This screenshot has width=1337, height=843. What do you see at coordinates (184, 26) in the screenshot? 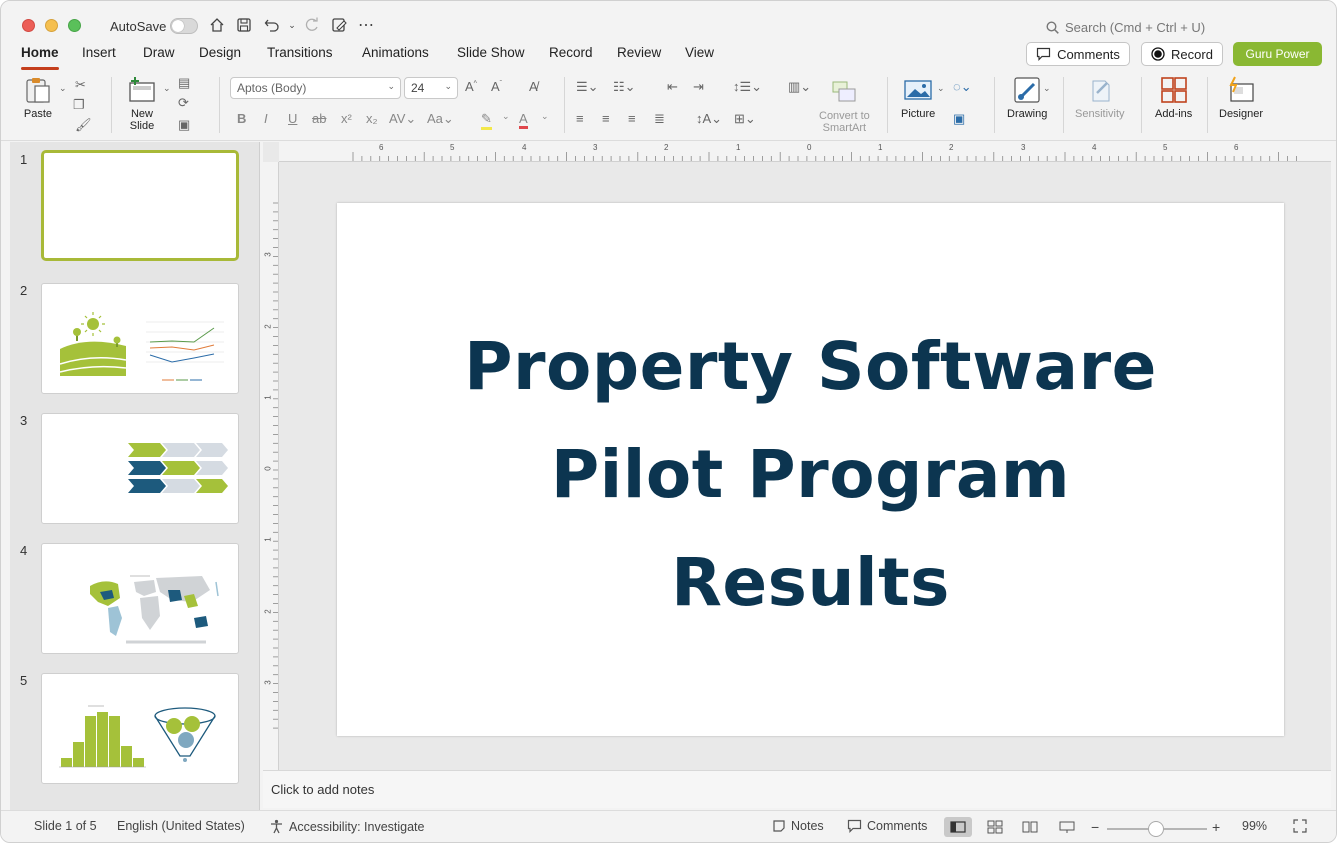
I see `autosave-toggle` at bounding box center [184, 26].